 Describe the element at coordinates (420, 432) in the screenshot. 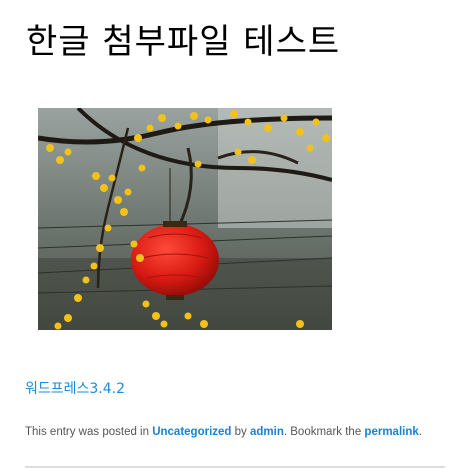

I see `meta-suffix: .` at that location.